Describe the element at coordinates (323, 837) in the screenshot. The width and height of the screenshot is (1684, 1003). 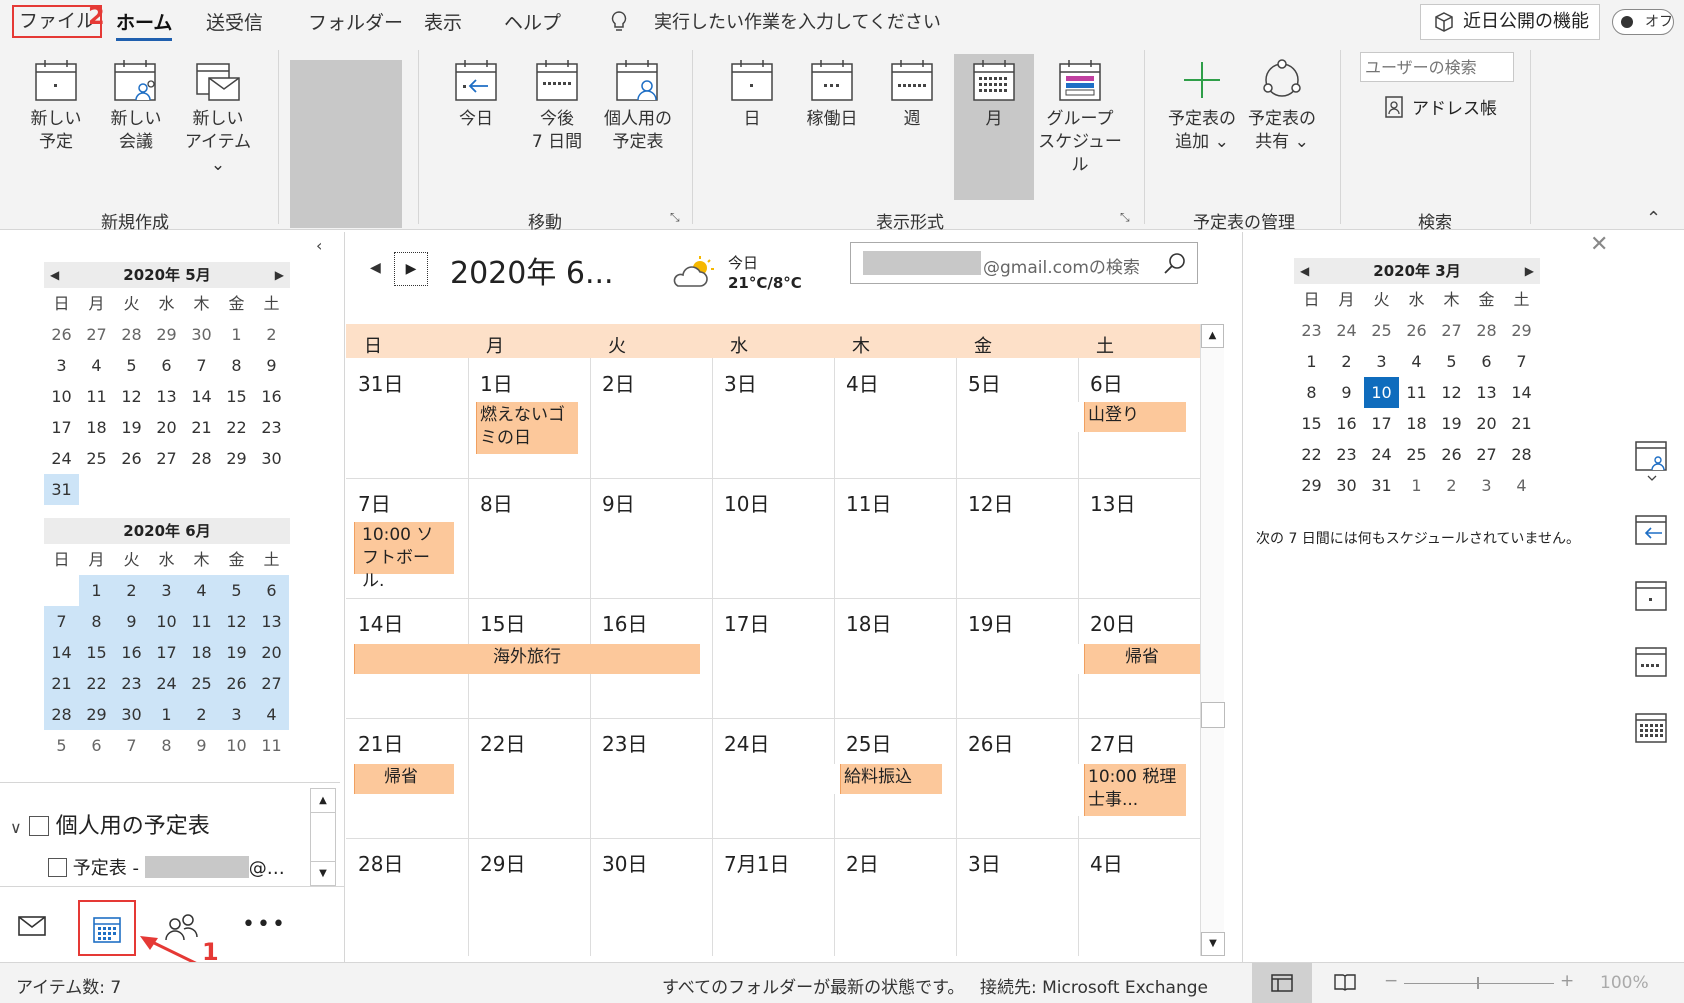
I see `folder-scrollbar: ▲ ▼` at that location.